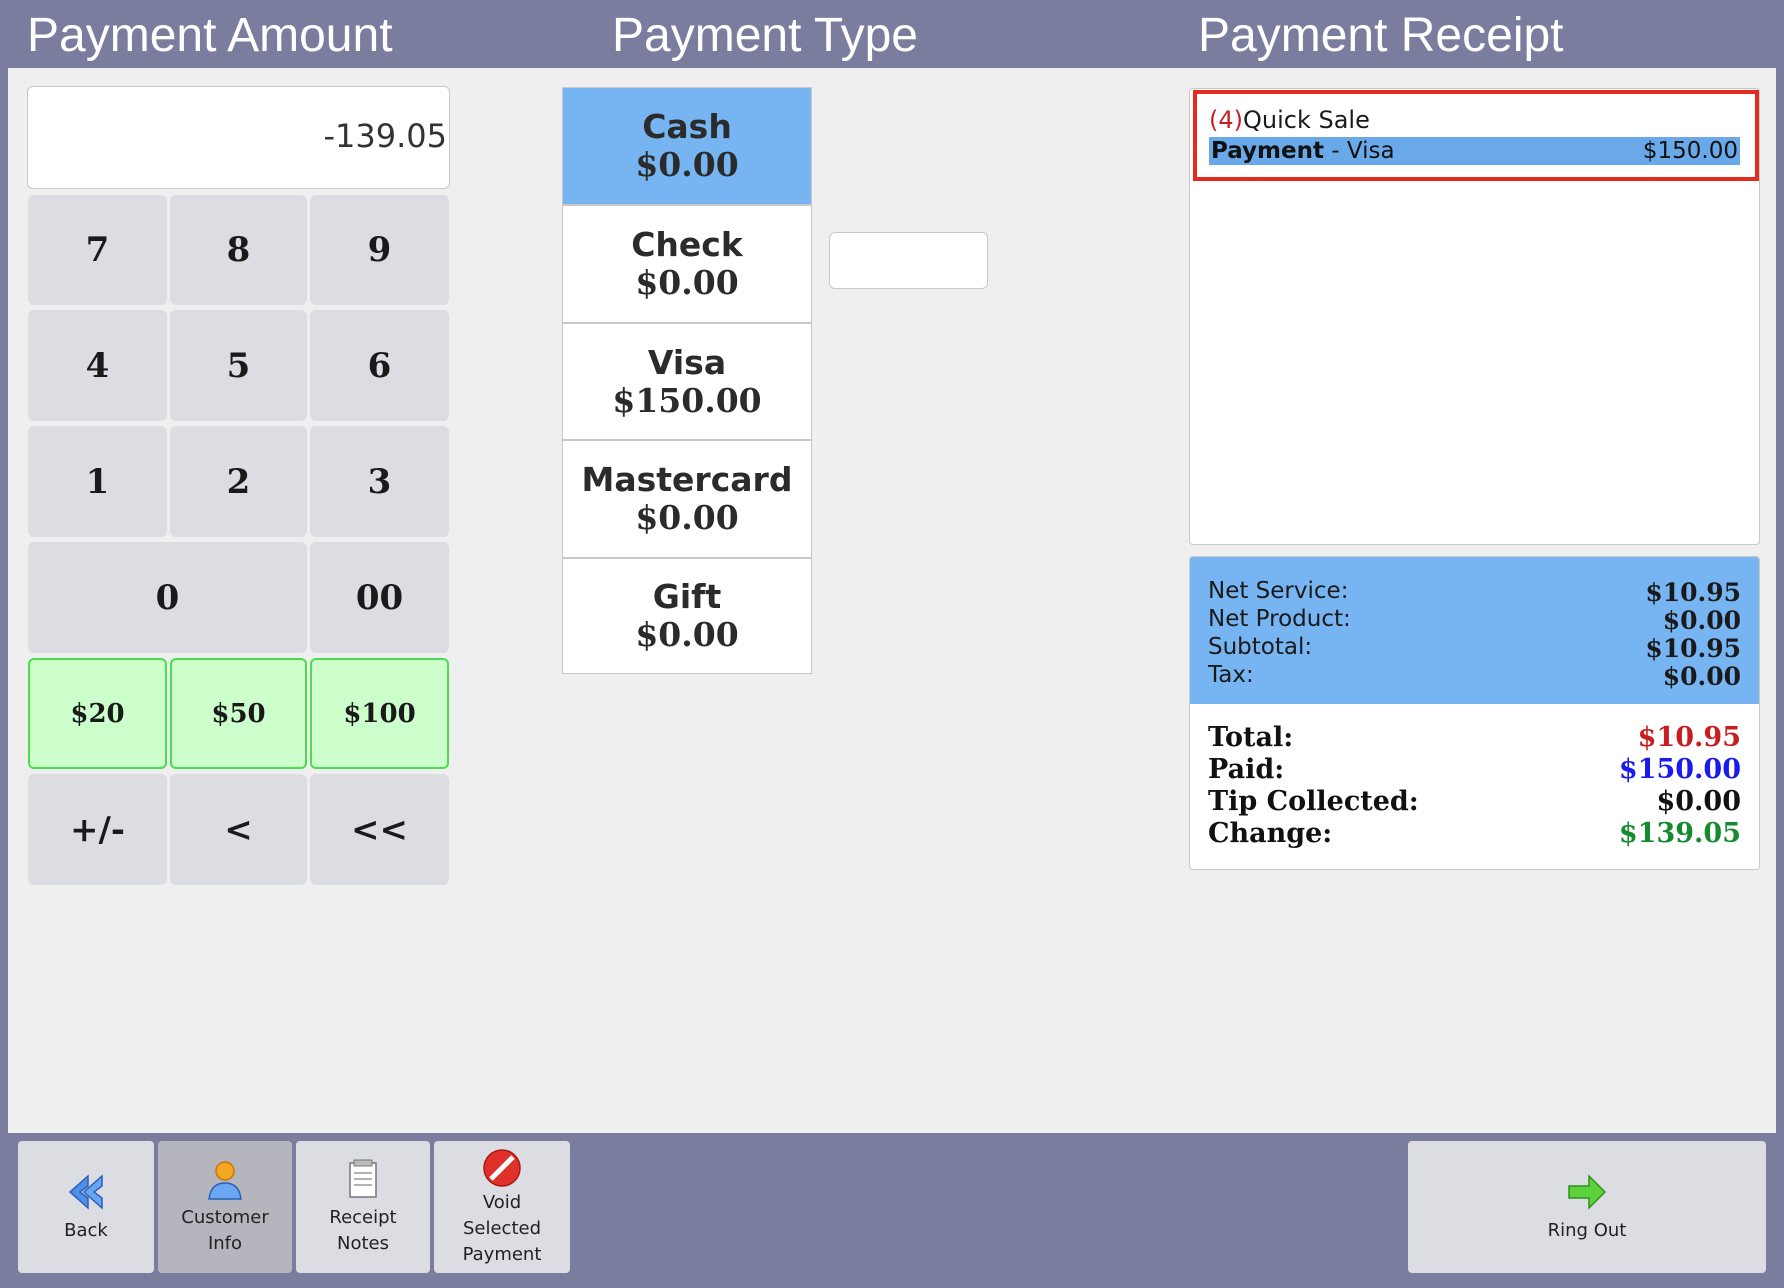 Image resolution: width=1784 pixels, height=1288 pixels. I want to click on key-0: 0, so click(167, 597).